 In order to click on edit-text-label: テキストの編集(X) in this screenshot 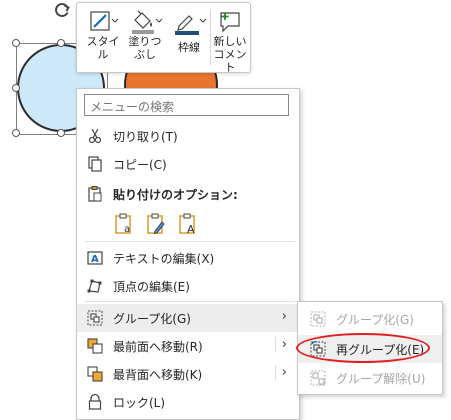, I will do `click(164, 259)`.